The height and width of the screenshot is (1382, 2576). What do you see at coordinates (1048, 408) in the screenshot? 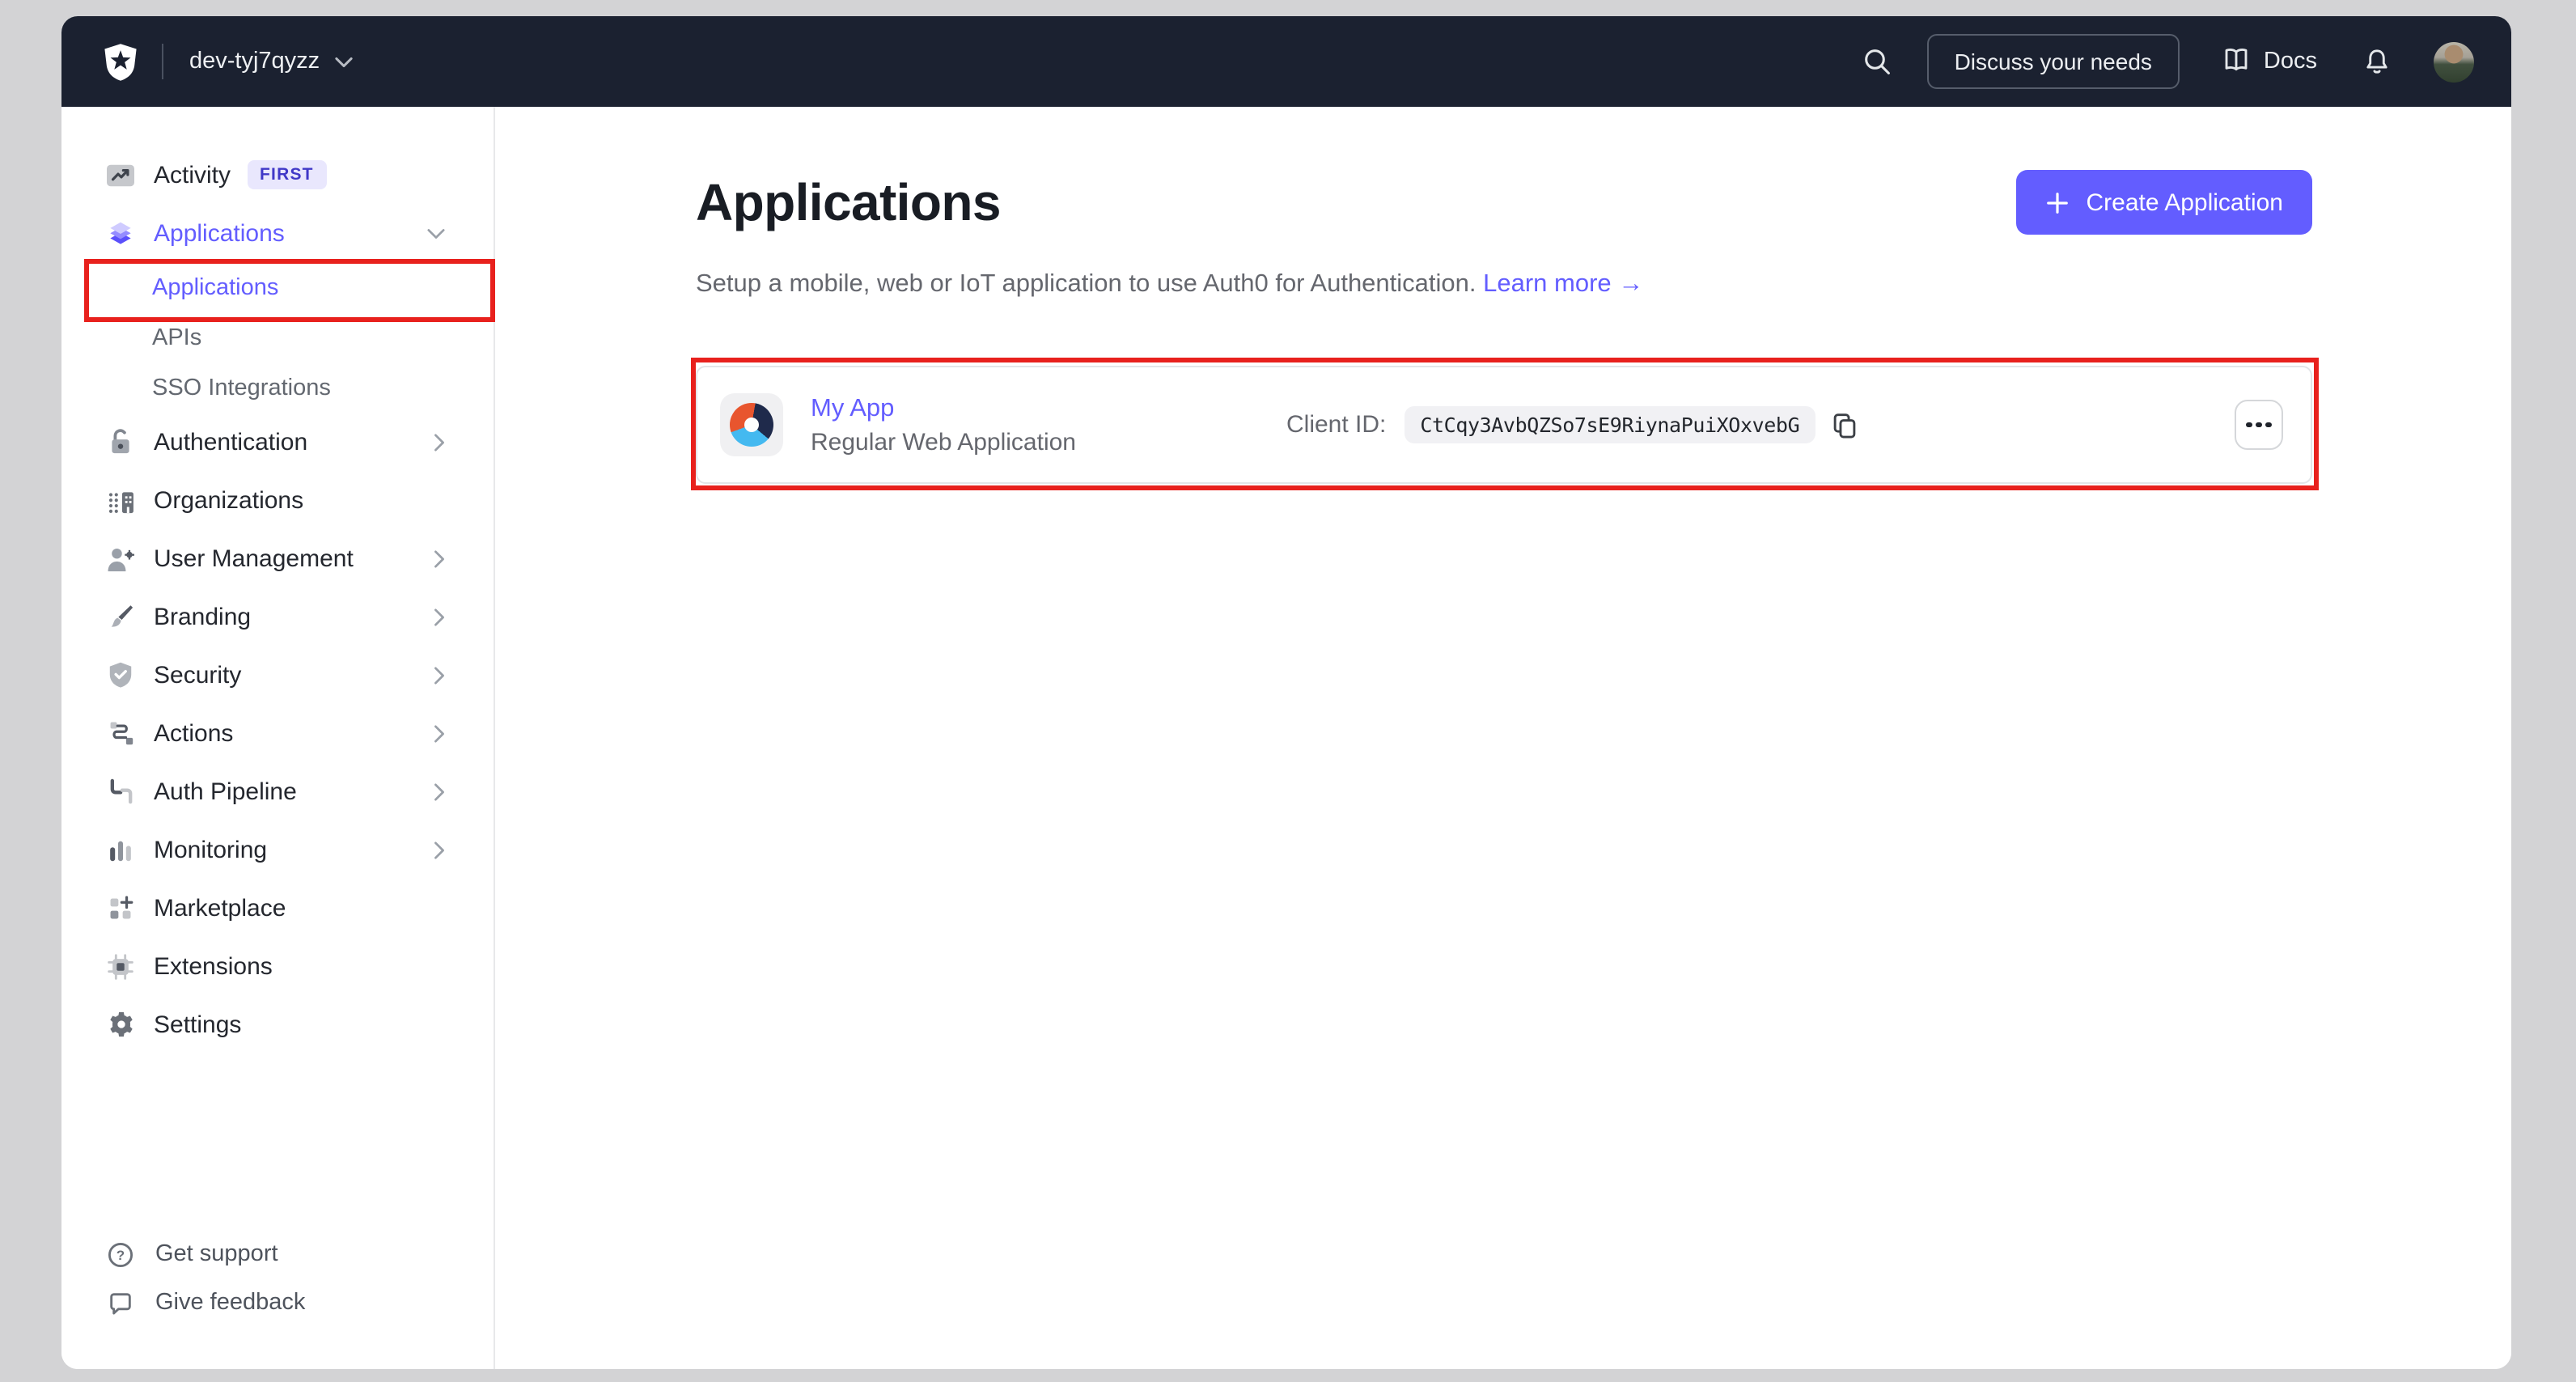
I see `application-name-link: My App` at bounding box center [1048, 408].